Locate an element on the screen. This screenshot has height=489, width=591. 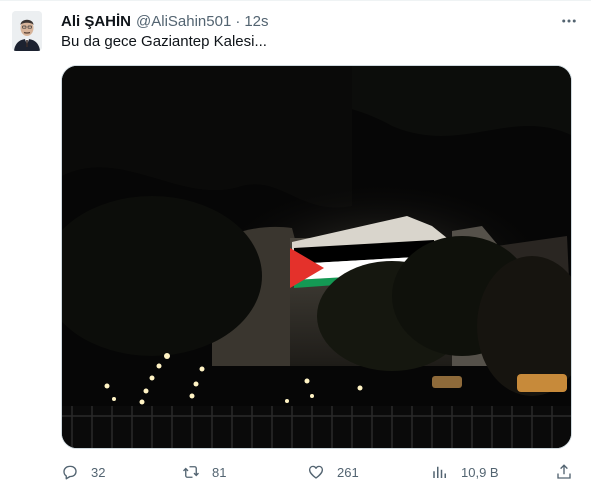
tweet-actions: 32 81 261 10,9 B is located at coordinates (318, 472).